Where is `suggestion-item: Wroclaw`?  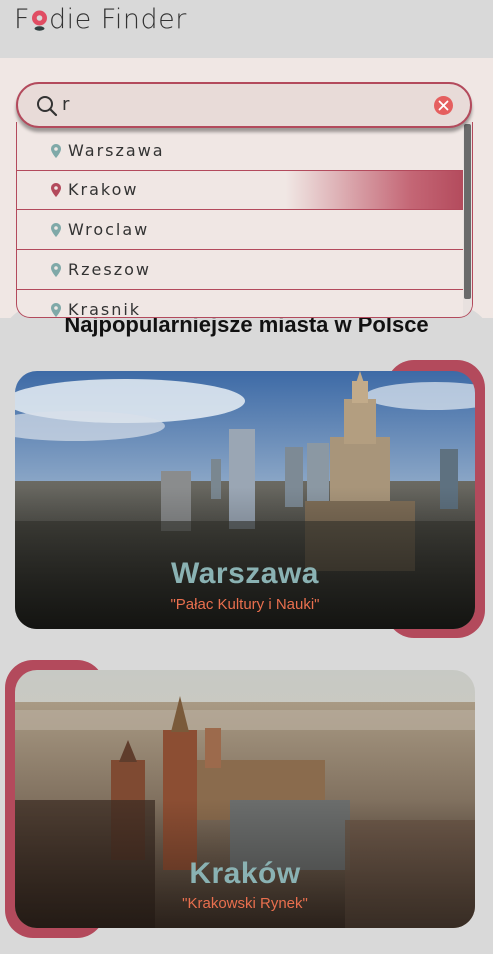
suggestion-item: Wroclaw is located at coordinates (241, 230).